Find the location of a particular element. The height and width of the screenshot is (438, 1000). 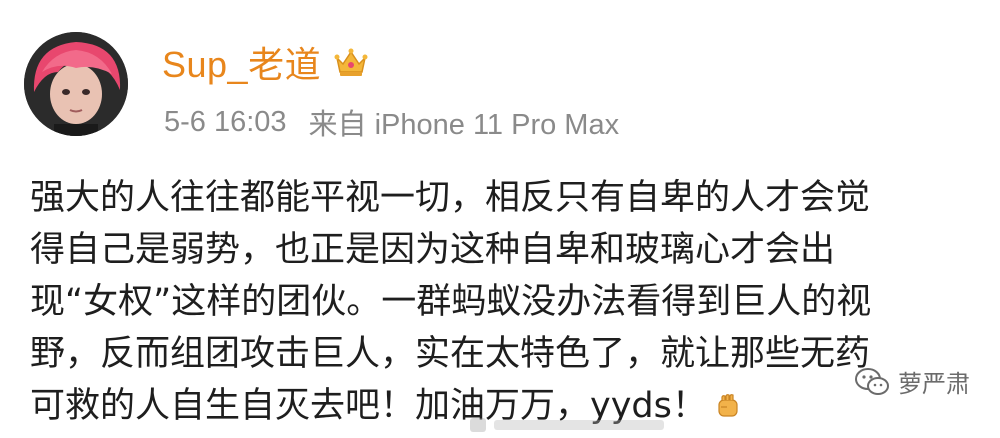

fist-emoji-icon is located at coordinates (728, 400).